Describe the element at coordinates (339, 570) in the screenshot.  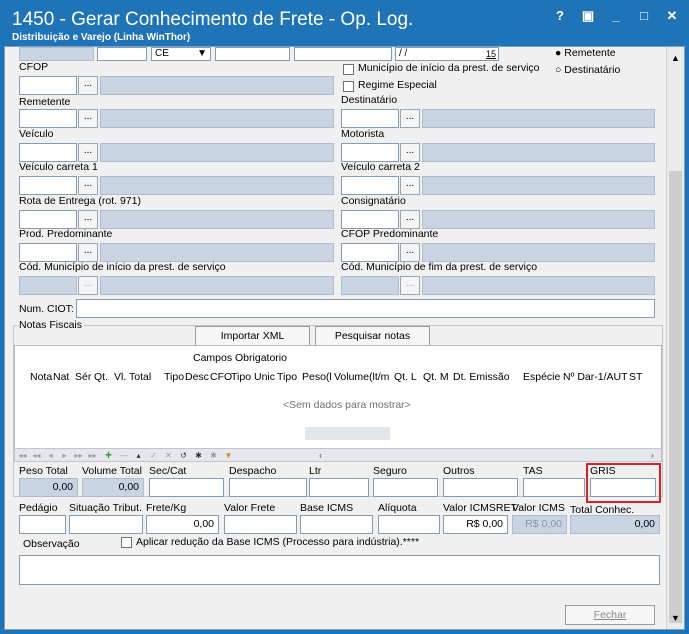
I see `observacao-textarea` at that location.